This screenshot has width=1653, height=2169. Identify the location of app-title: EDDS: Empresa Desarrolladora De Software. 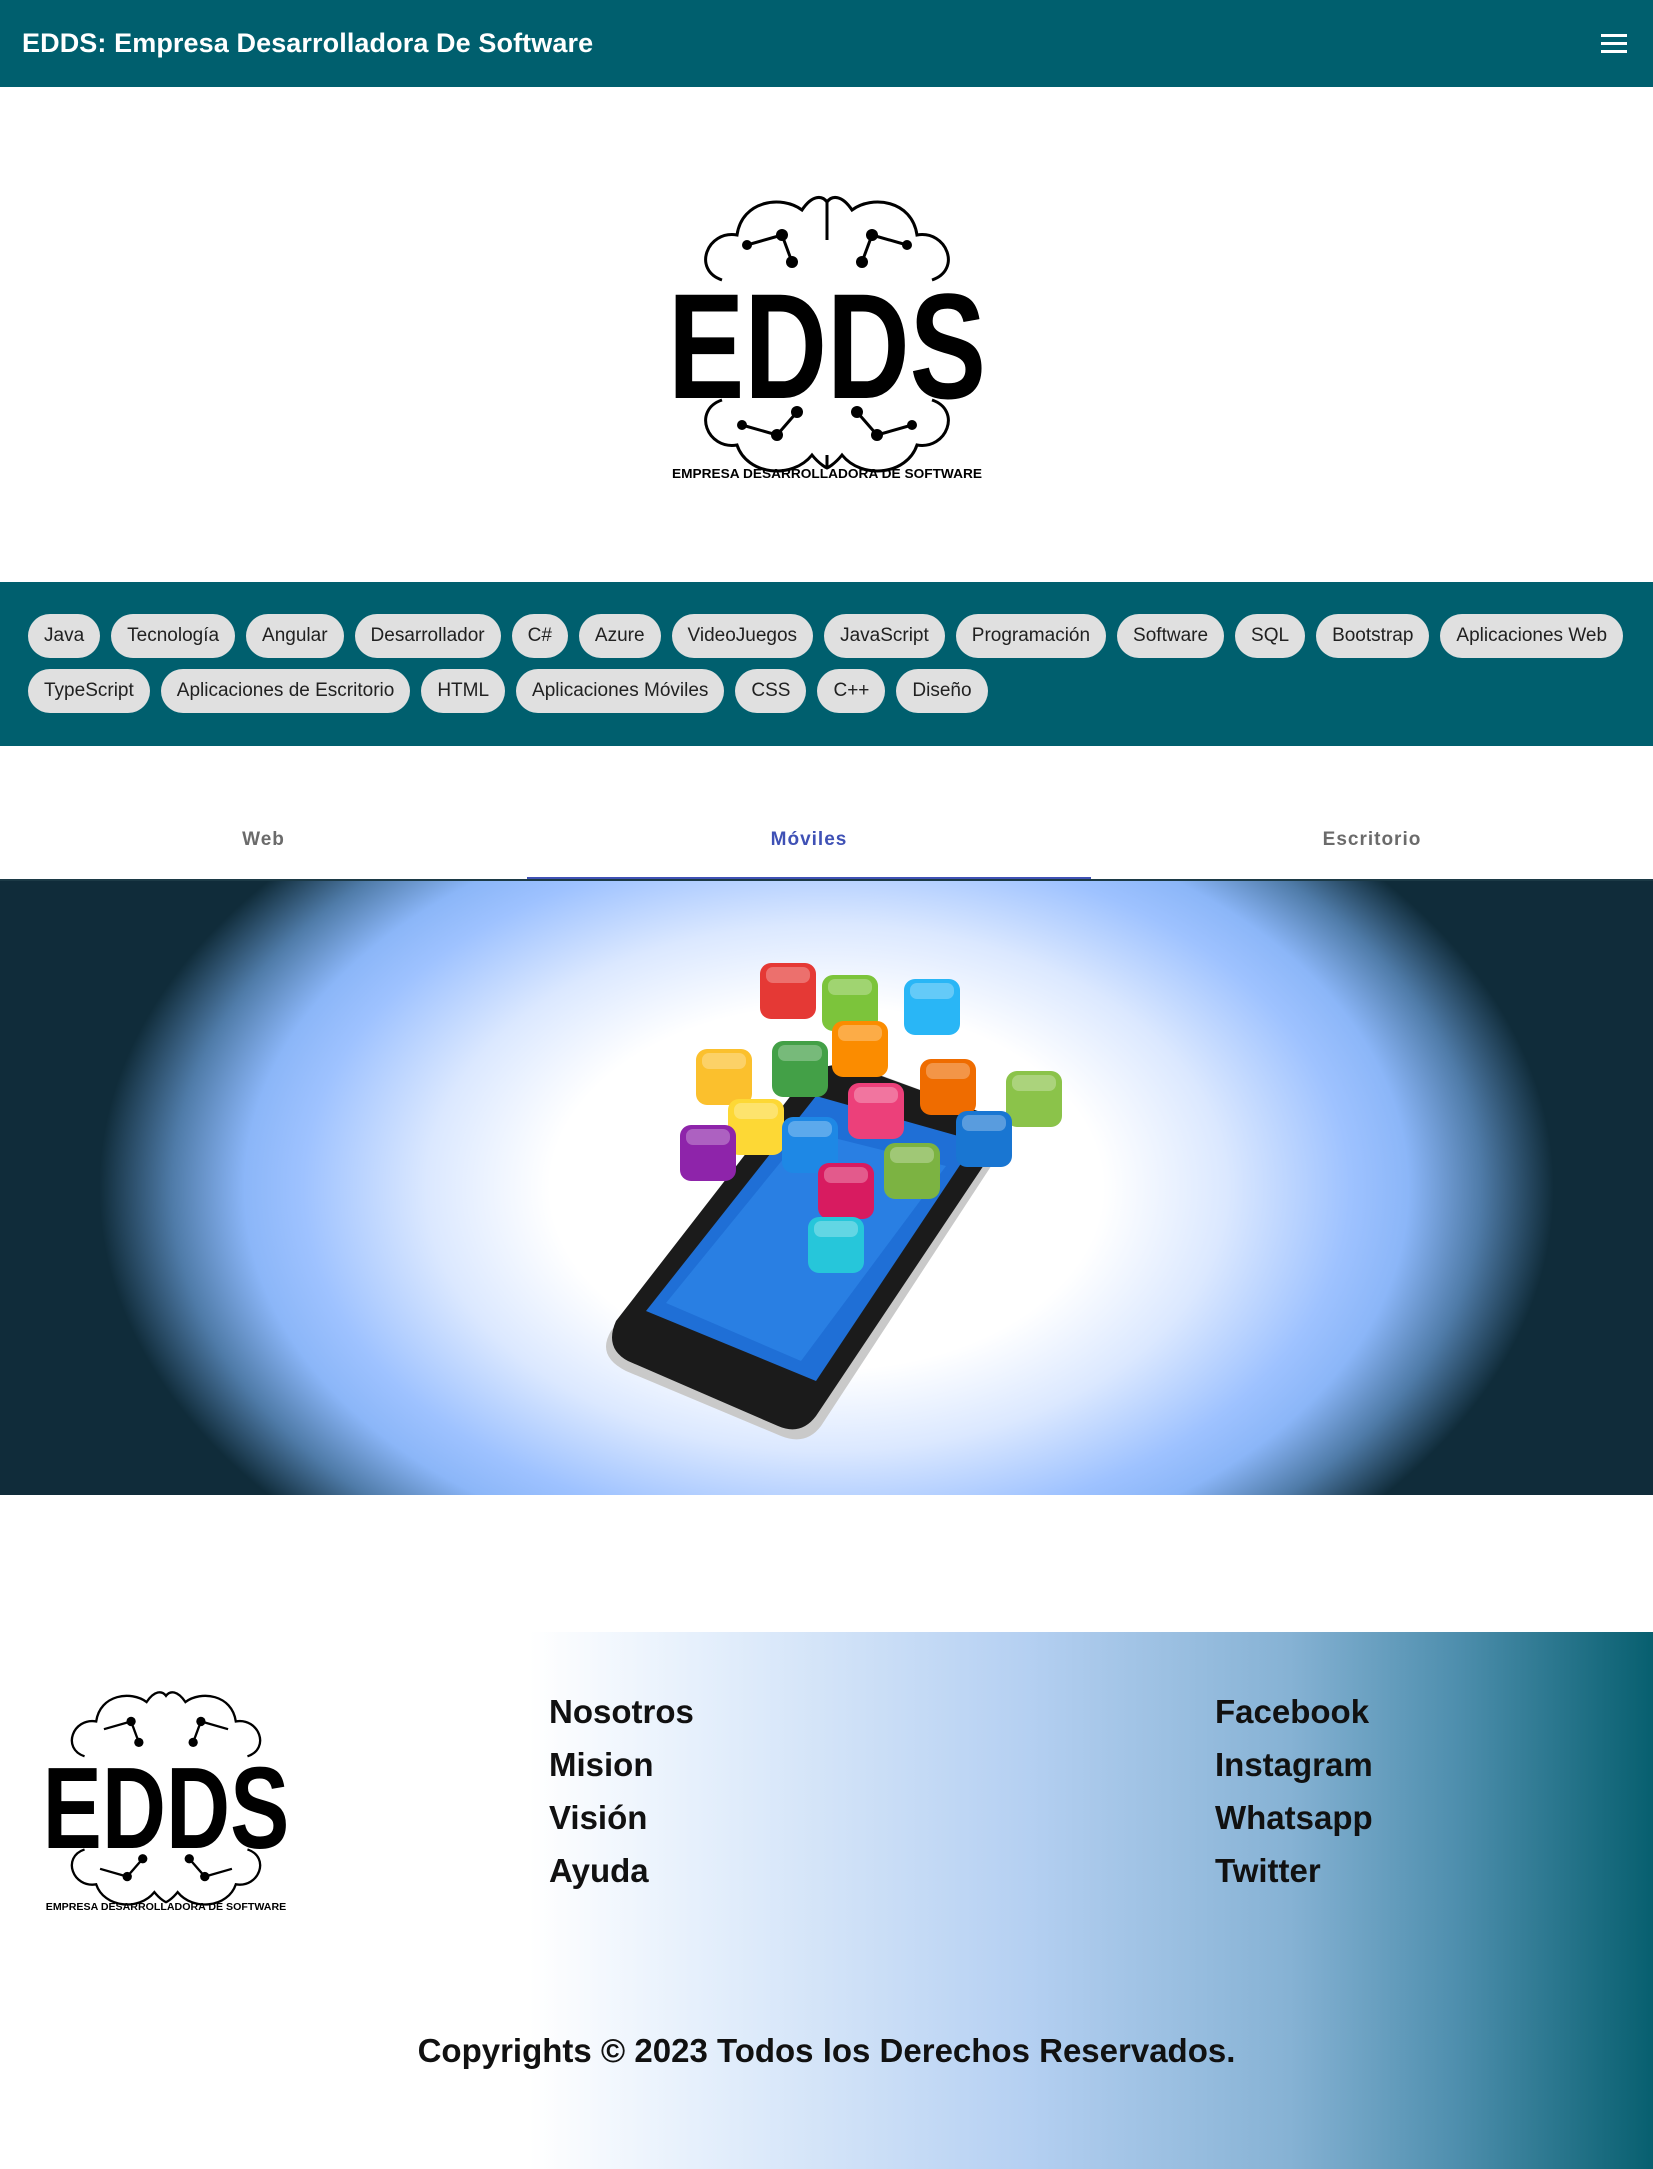
(308, 43).